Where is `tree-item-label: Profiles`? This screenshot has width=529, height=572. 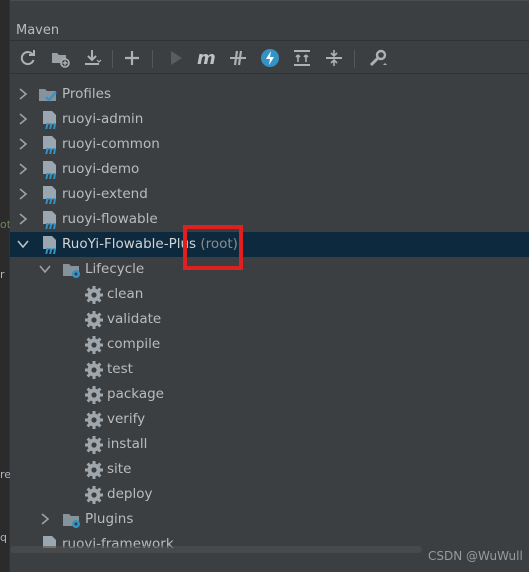
tree-item-label: Profiles is located at coordinates (87, 94).